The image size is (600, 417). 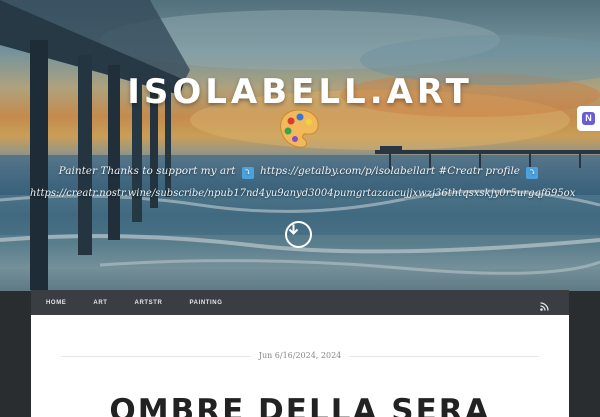 I want to click on nostr-icon: N, so click(x=588, y=118).